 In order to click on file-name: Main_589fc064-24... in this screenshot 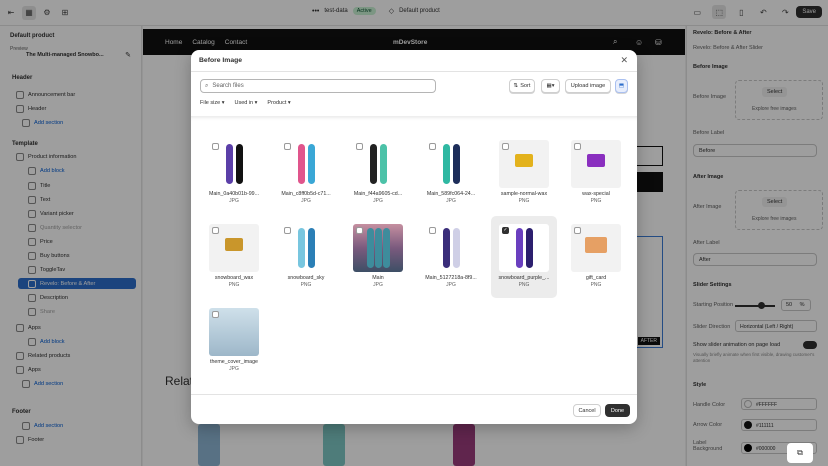, I will do `click(451, 194)`.